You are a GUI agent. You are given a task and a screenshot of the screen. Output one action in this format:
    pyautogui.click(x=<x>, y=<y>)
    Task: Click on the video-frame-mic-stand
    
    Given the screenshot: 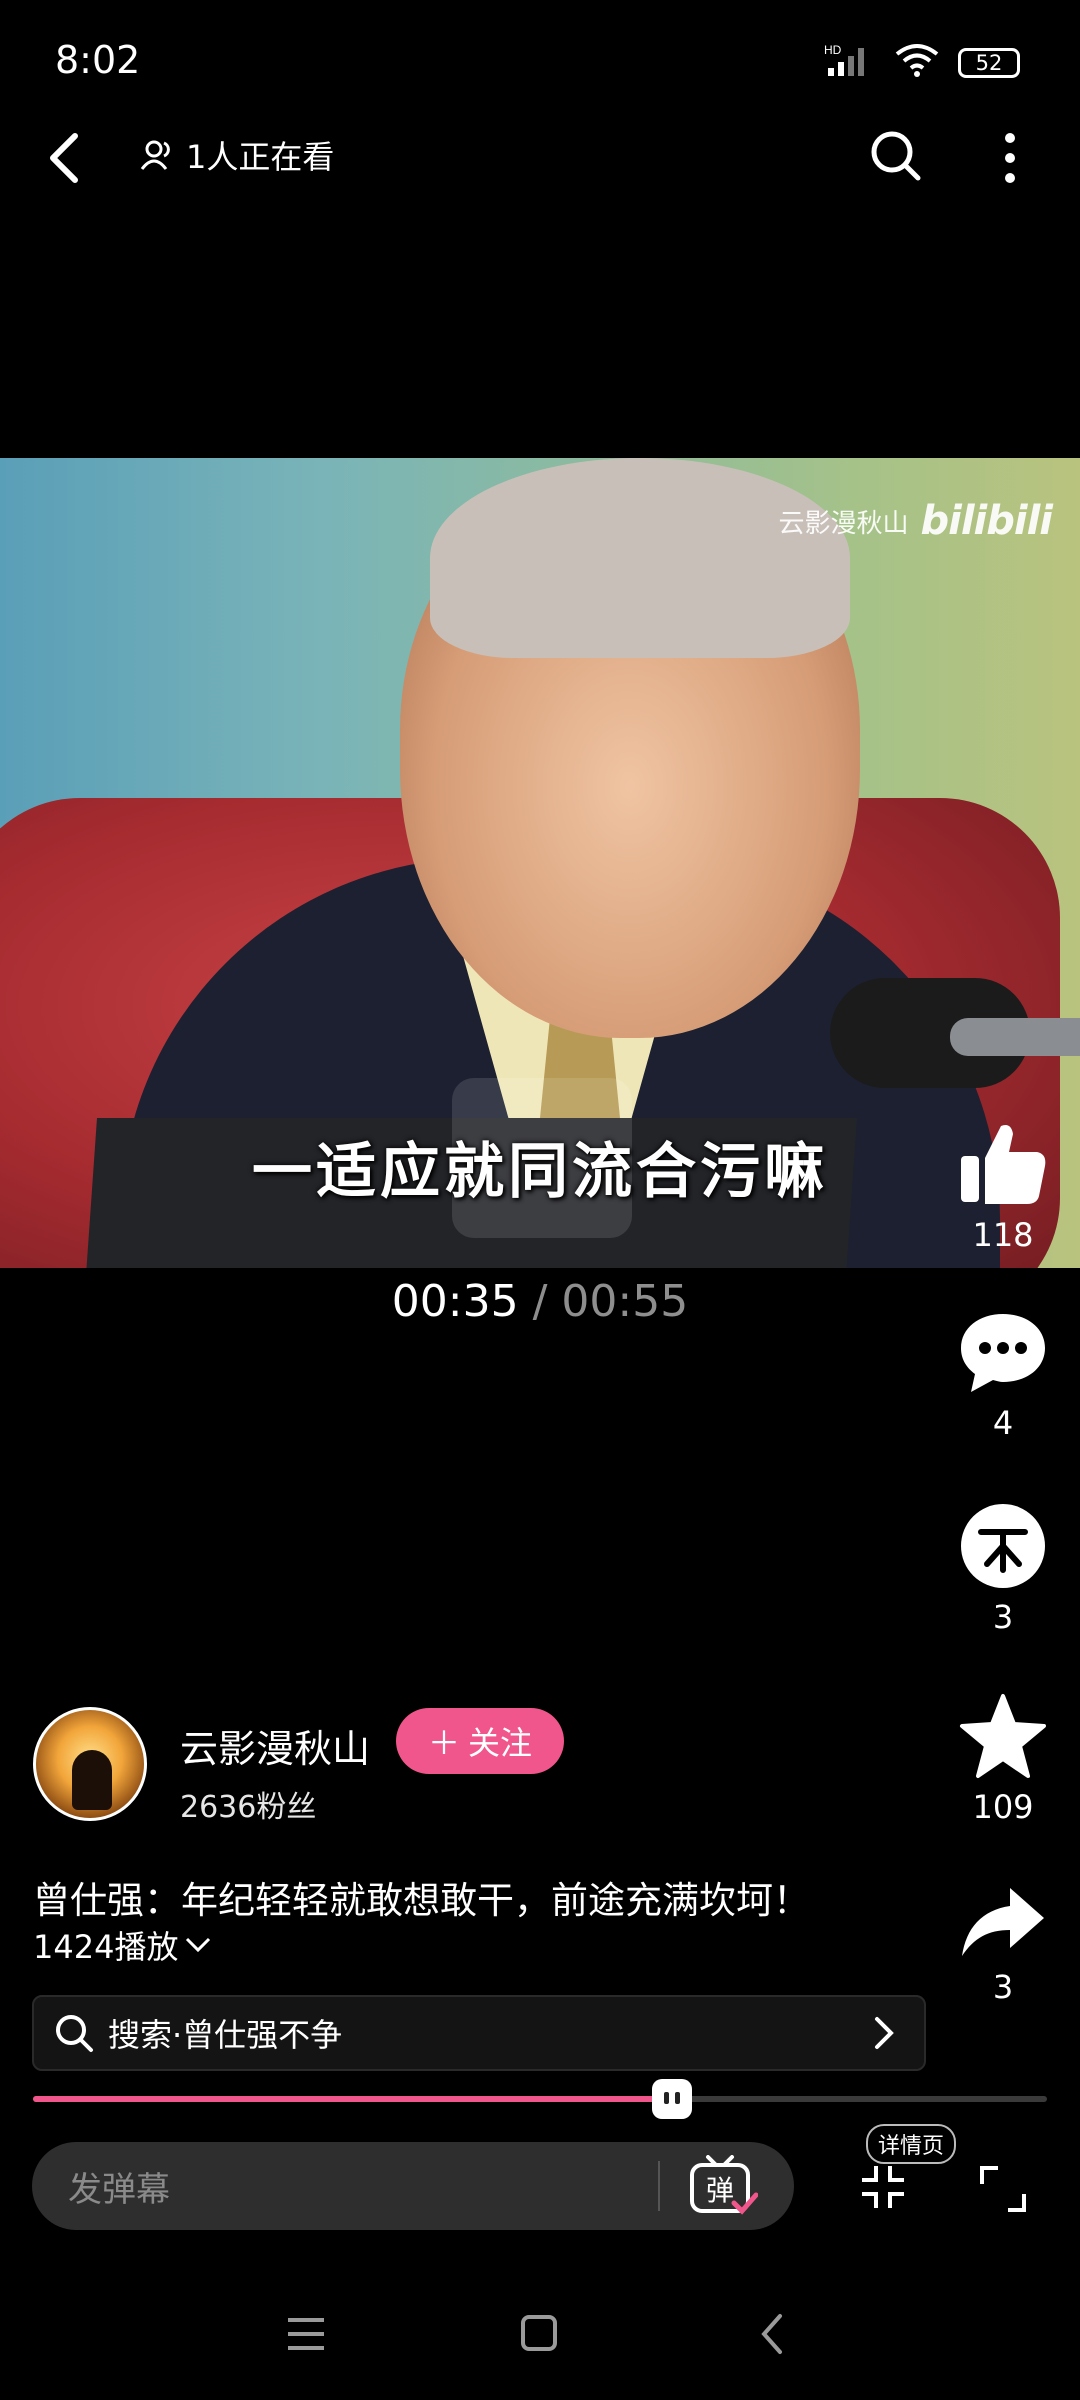 What is the action you would take?
    pyautogui.click(x=1015, y=1037)
    